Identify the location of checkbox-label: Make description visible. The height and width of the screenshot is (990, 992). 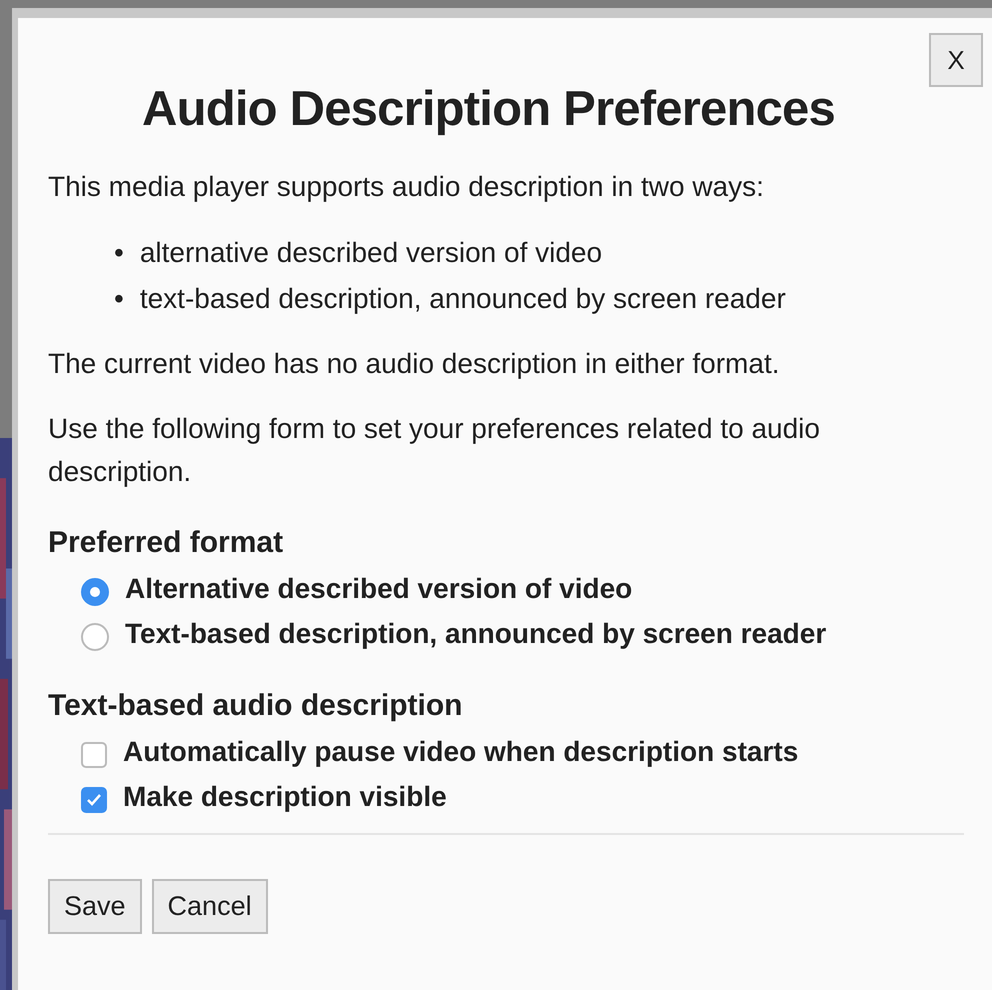
(285, 796).